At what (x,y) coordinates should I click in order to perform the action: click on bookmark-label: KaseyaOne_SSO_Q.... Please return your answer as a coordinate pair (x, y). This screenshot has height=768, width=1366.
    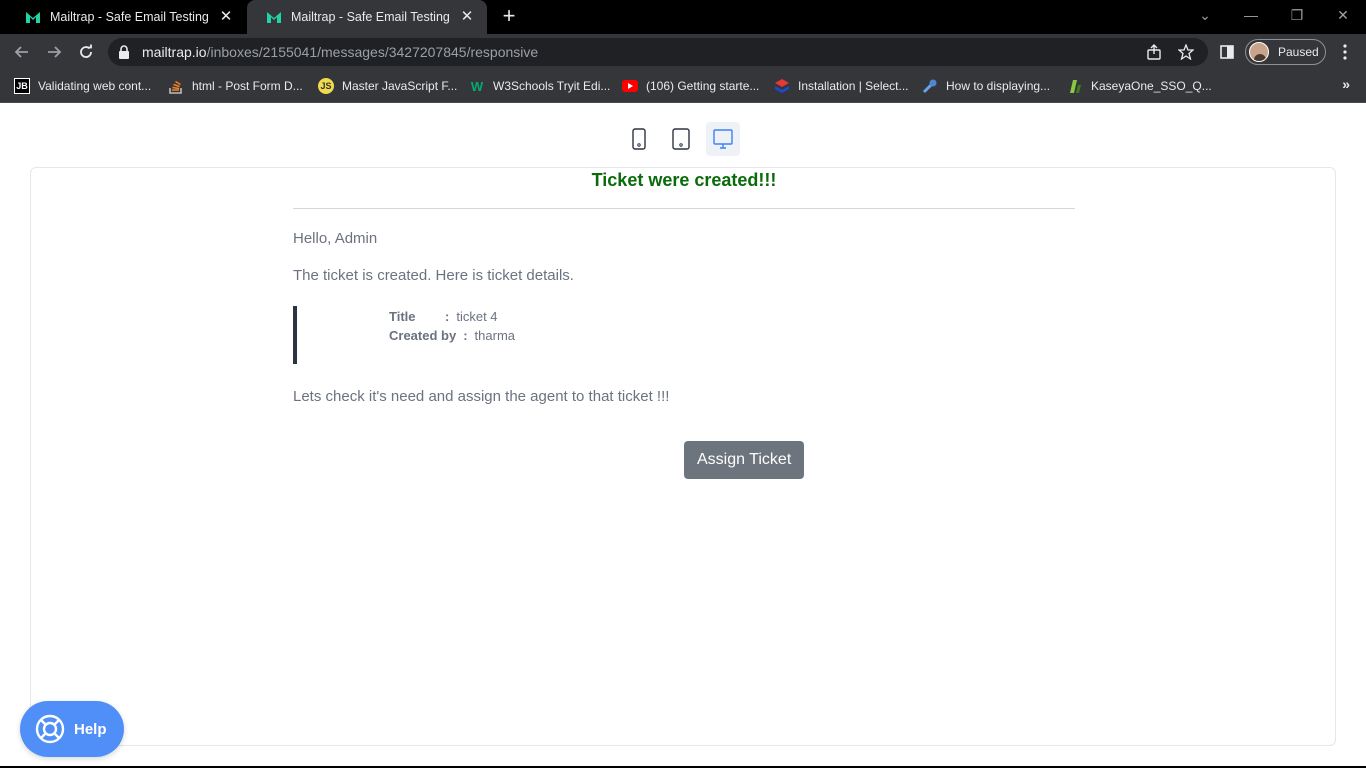
    Looking at the image, I should click on (1151, 86).